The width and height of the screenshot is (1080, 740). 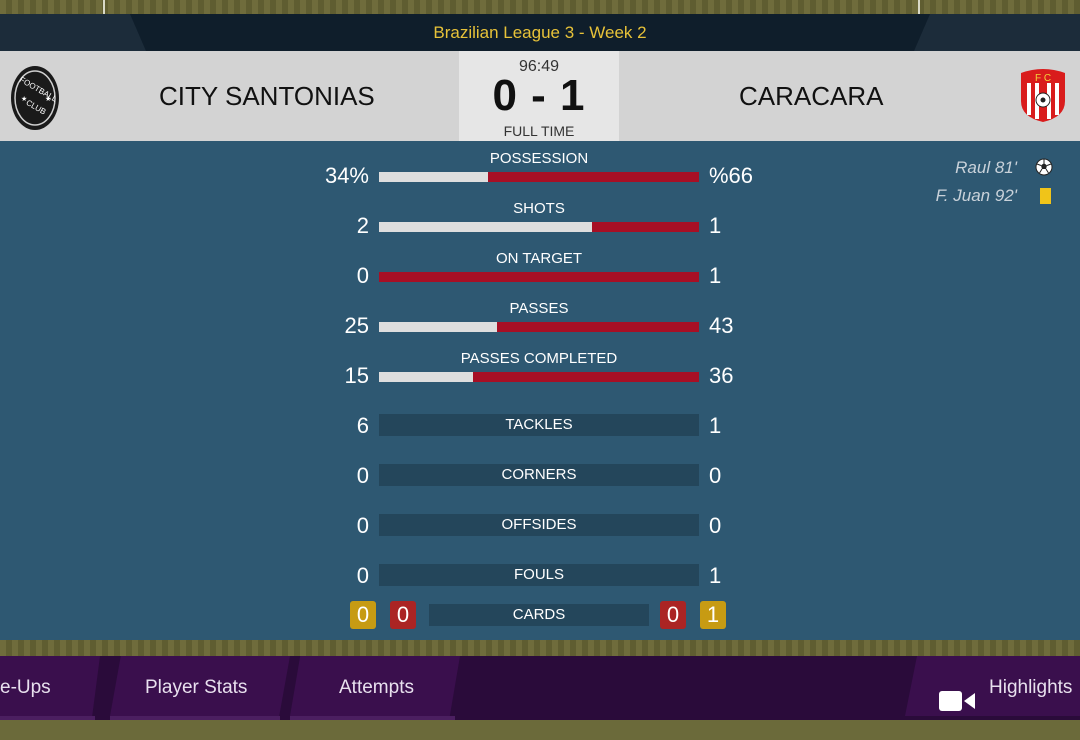 I want to click on stat-label: POSSESSION, so click(x=539, y=158).